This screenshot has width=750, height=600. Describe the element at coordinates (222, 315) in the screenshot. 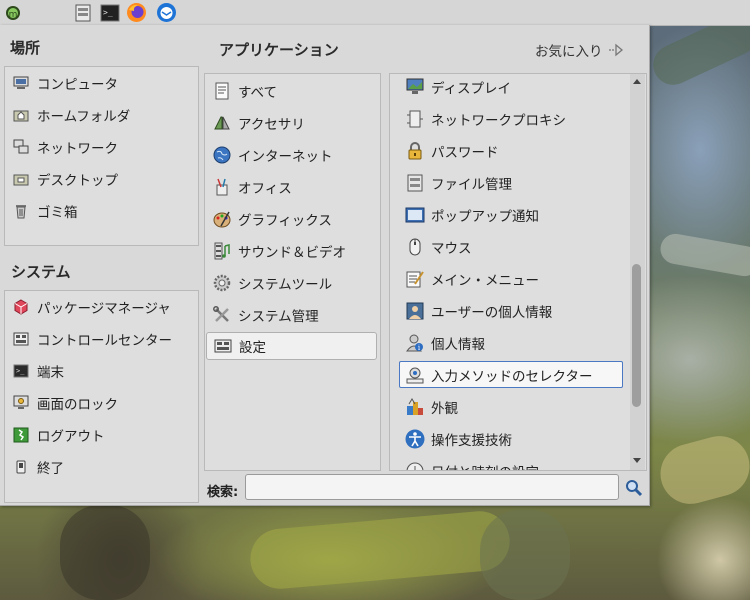

I see `administration-tools-icon` at that location.